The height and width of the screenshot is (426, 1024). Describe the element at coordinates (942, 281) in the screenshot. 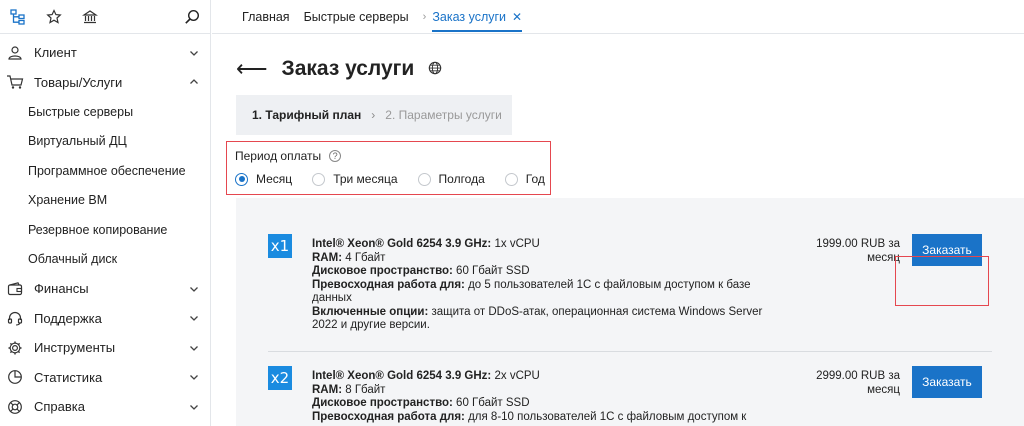

I see `highlight-frame` at that location.